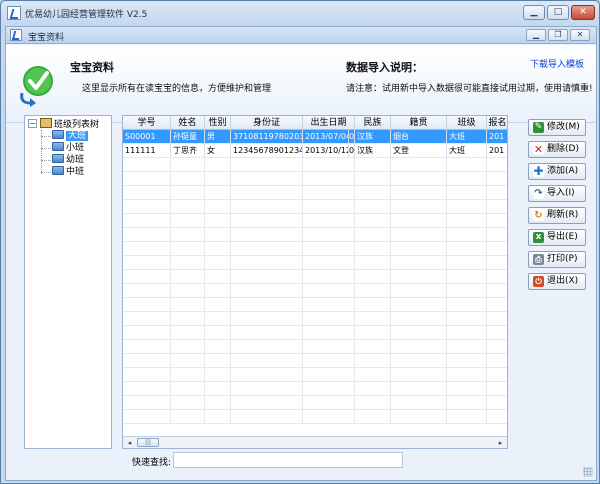 Image resolution: width=600 pixels, height=484 pixels. Describe the element at coordinates (580, 35) in the screenshot. I see `child-close-button: ✕` at that location.